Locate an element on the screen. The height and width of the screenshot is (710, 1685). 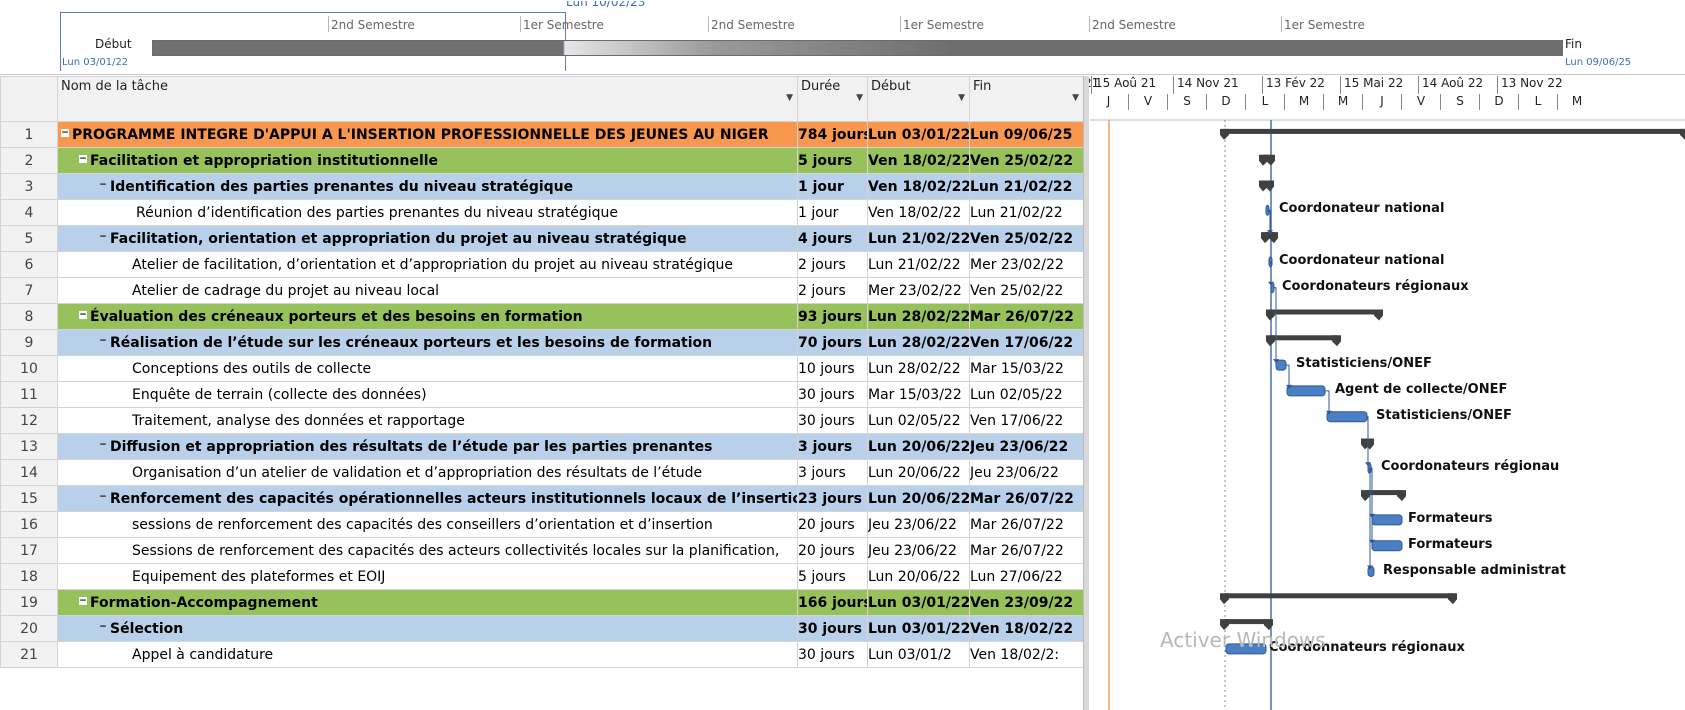
task-end: Jeu 23/06/22 is located at coordinates (1026, 446).